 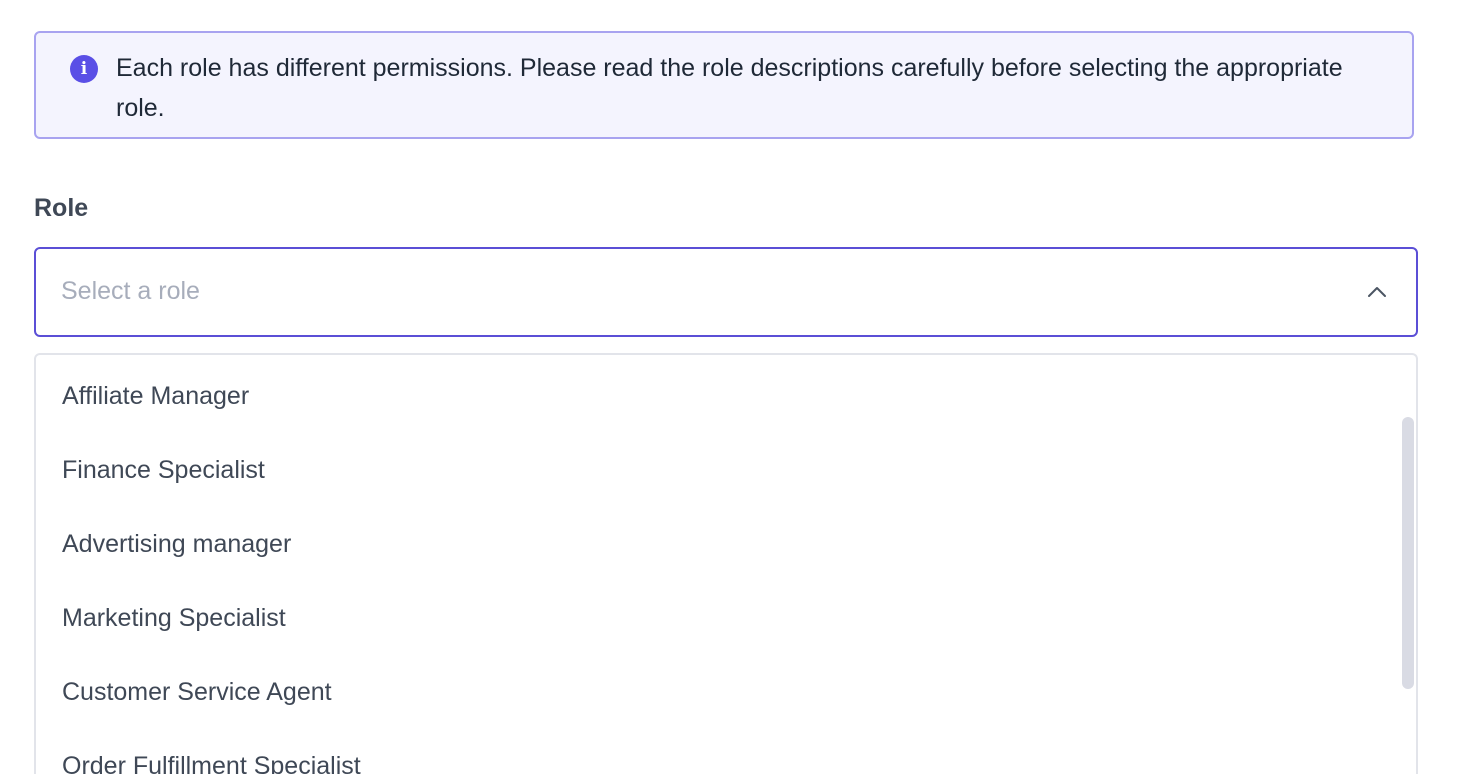 What do you see at coordinates (61, 208) in the screenshot?
I see `role-label: Role` at bounding box center [61, 208].